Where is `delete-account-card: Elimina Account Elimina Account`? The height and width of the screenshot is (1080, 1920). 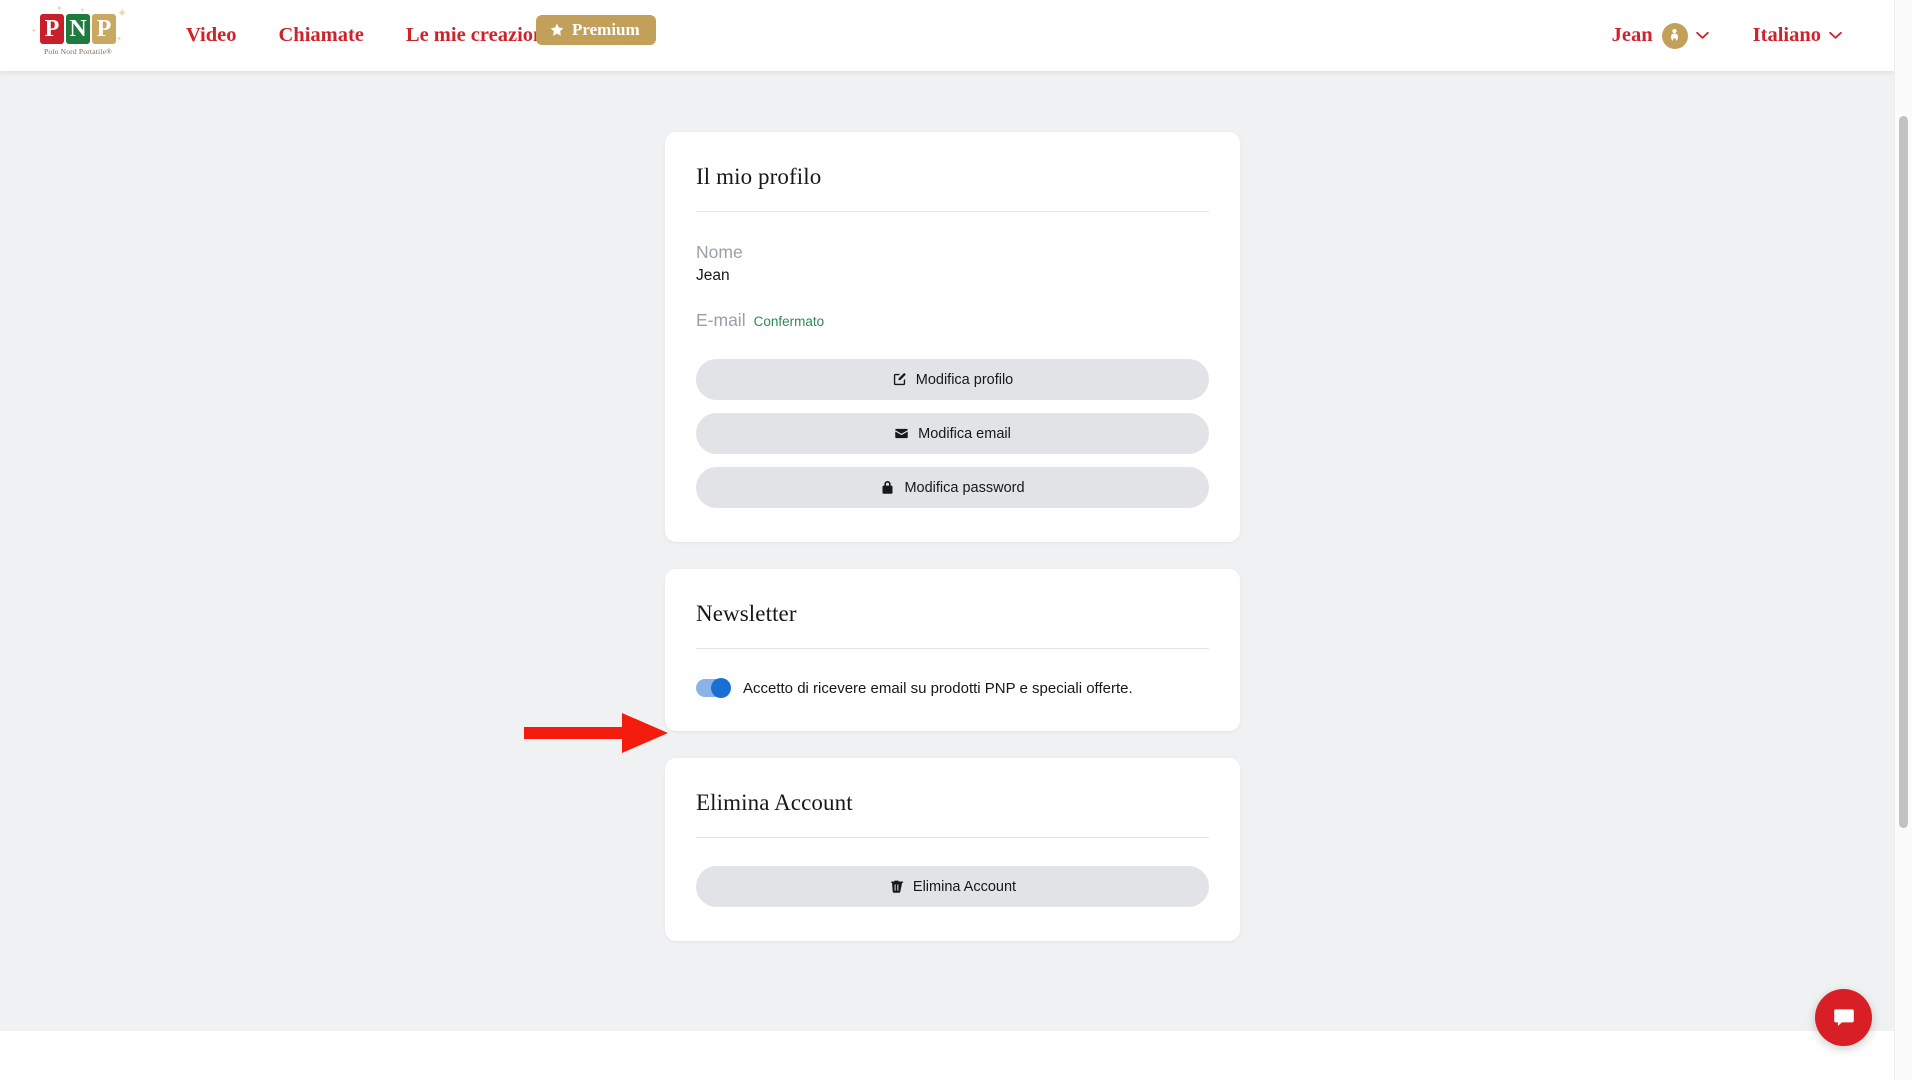 delete-account-card: Elimina Account Elimina Account is located at coordinates (952, 849).